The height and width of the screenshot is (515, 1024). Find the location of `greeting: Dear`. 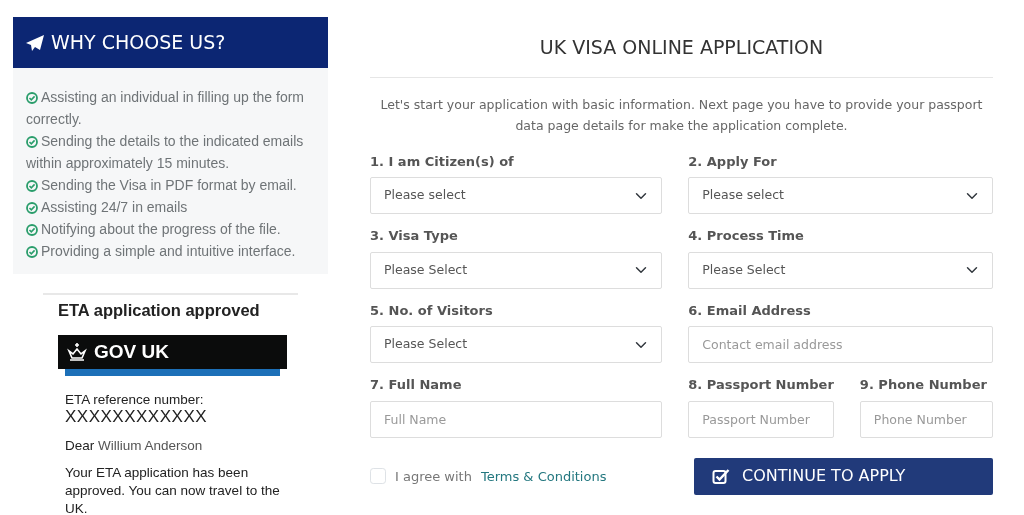

greeting: Dear is located at coordinates (80, 445).